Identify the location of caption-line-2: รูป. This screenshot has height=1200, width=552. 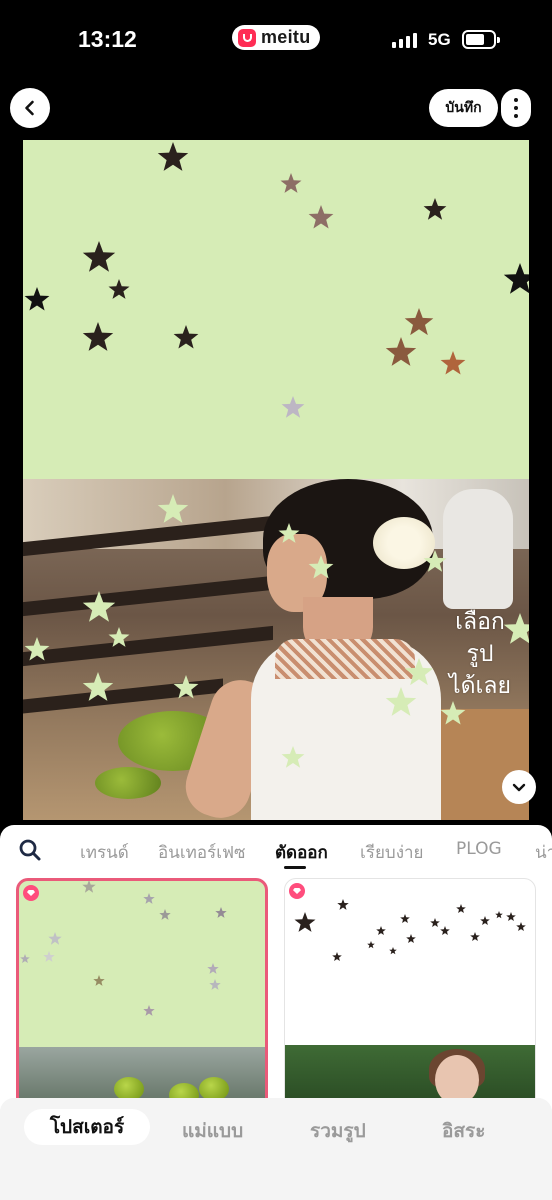
(480, 654).